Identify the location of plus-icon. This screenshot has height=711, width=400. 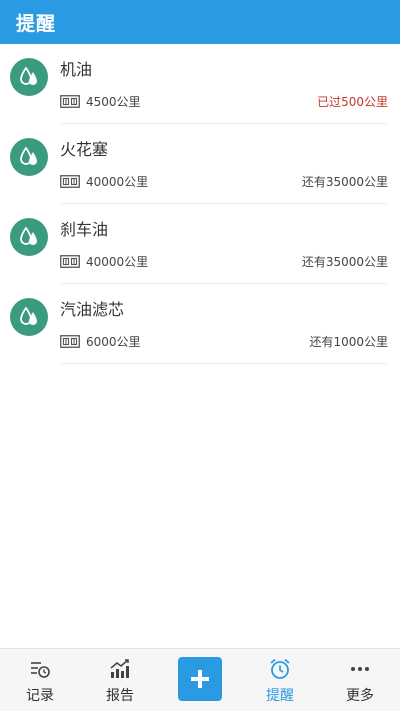
(200, 678).